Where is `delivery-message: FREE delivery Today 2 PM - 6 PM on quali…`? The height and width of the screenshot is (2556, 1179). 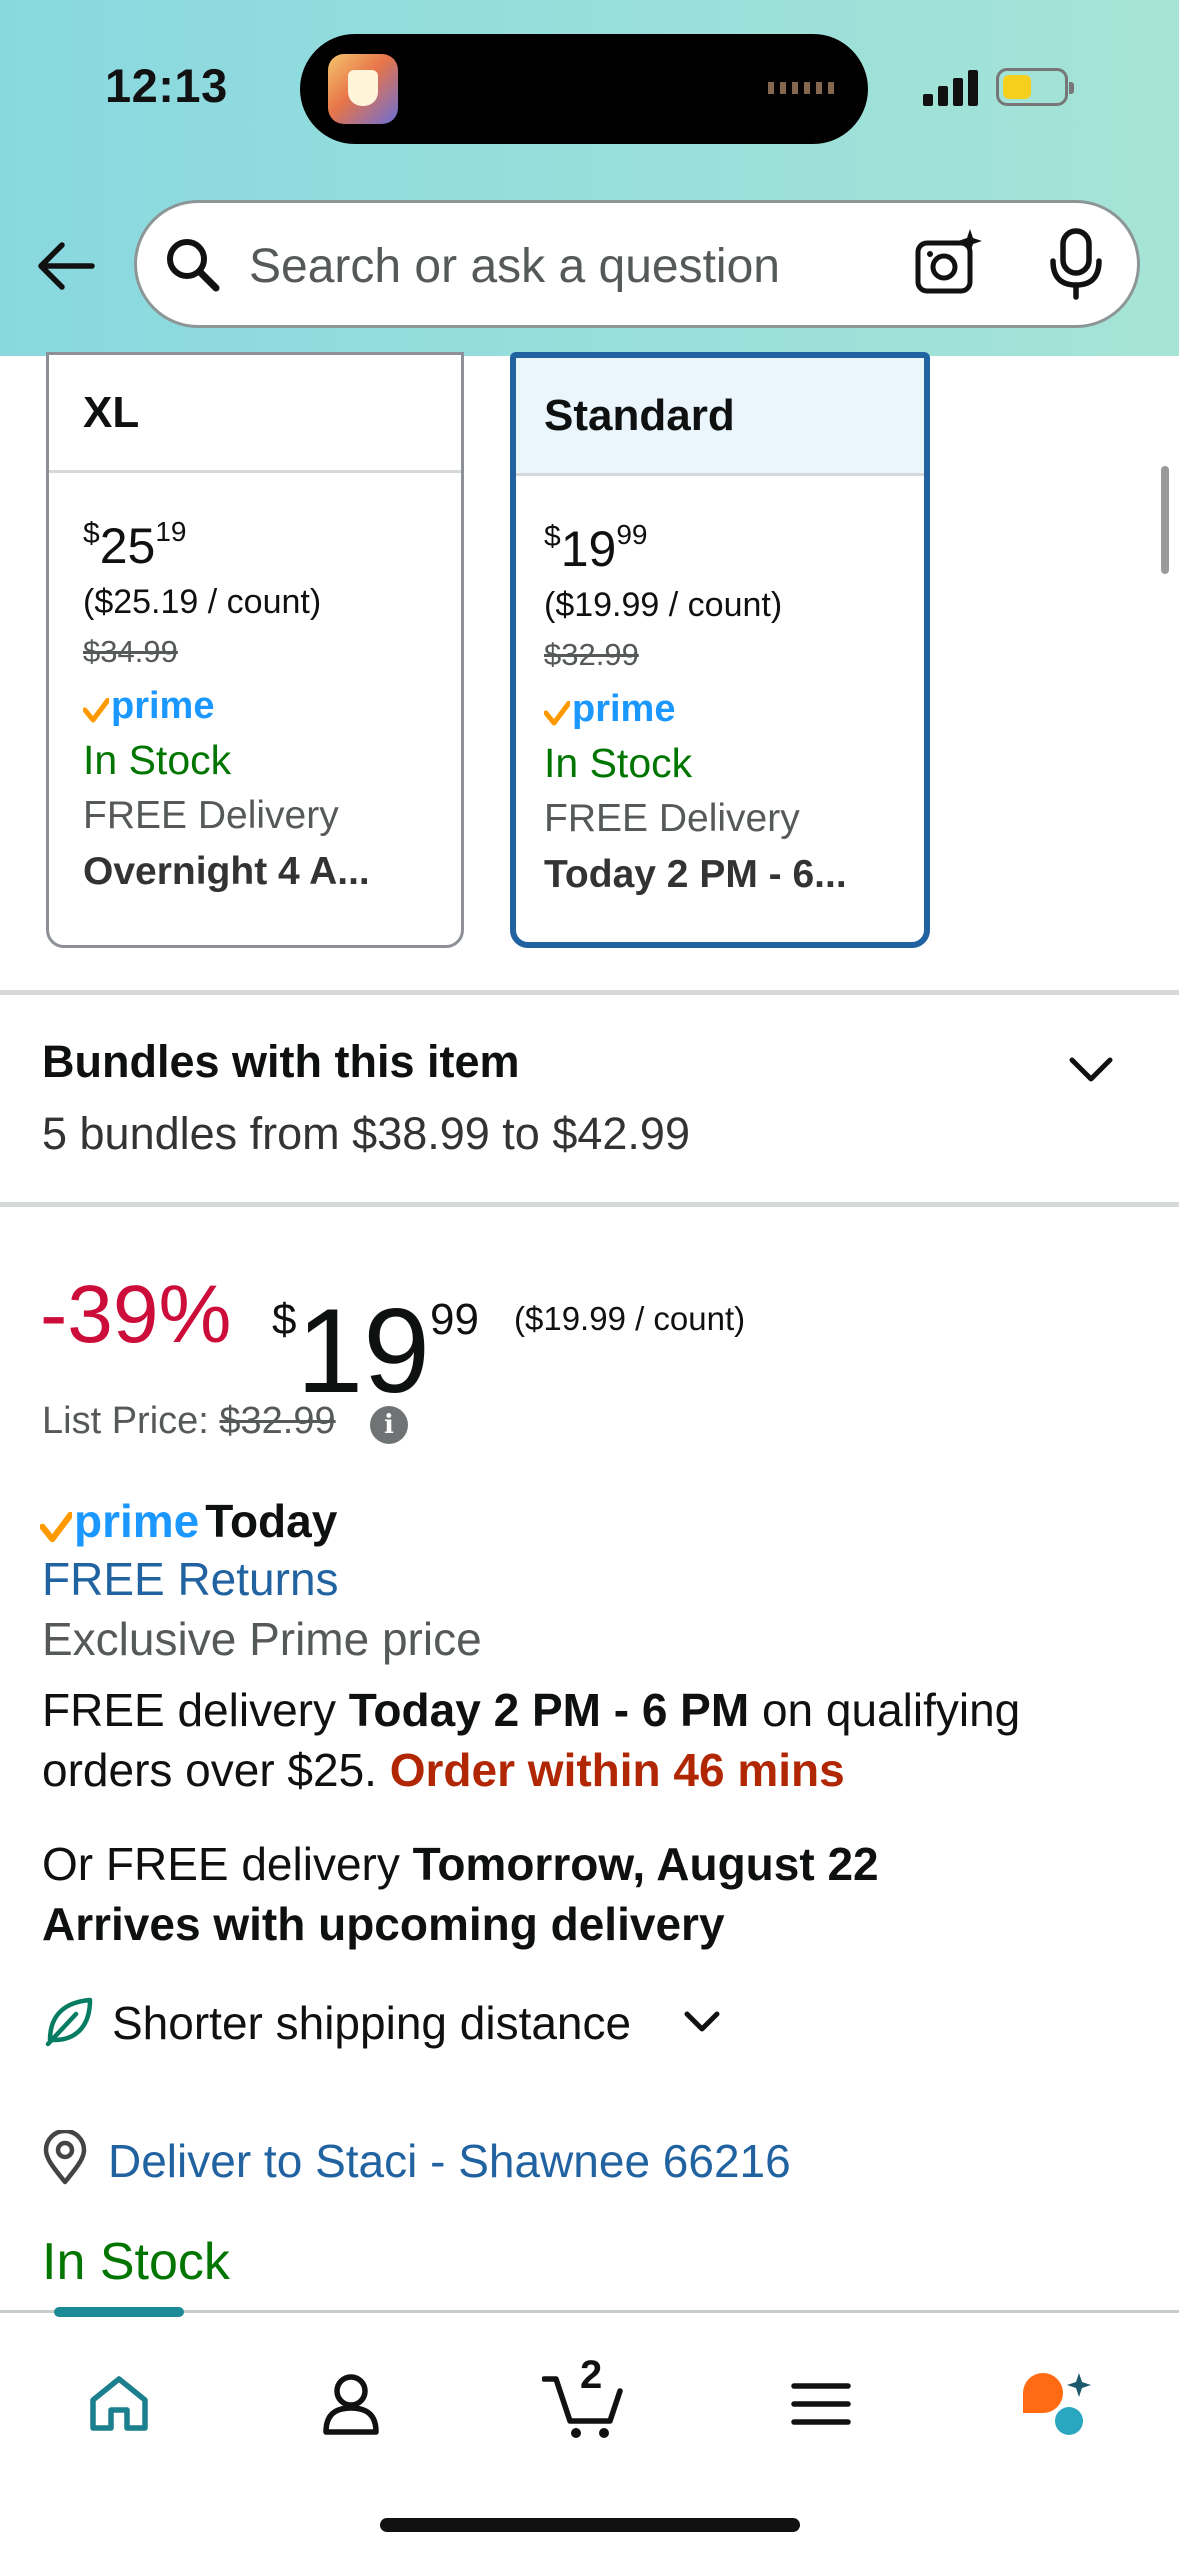 delivery-message: FREE delivery Today 2 PM - 6 PM on quali… is located at coordinates (531, 1740).